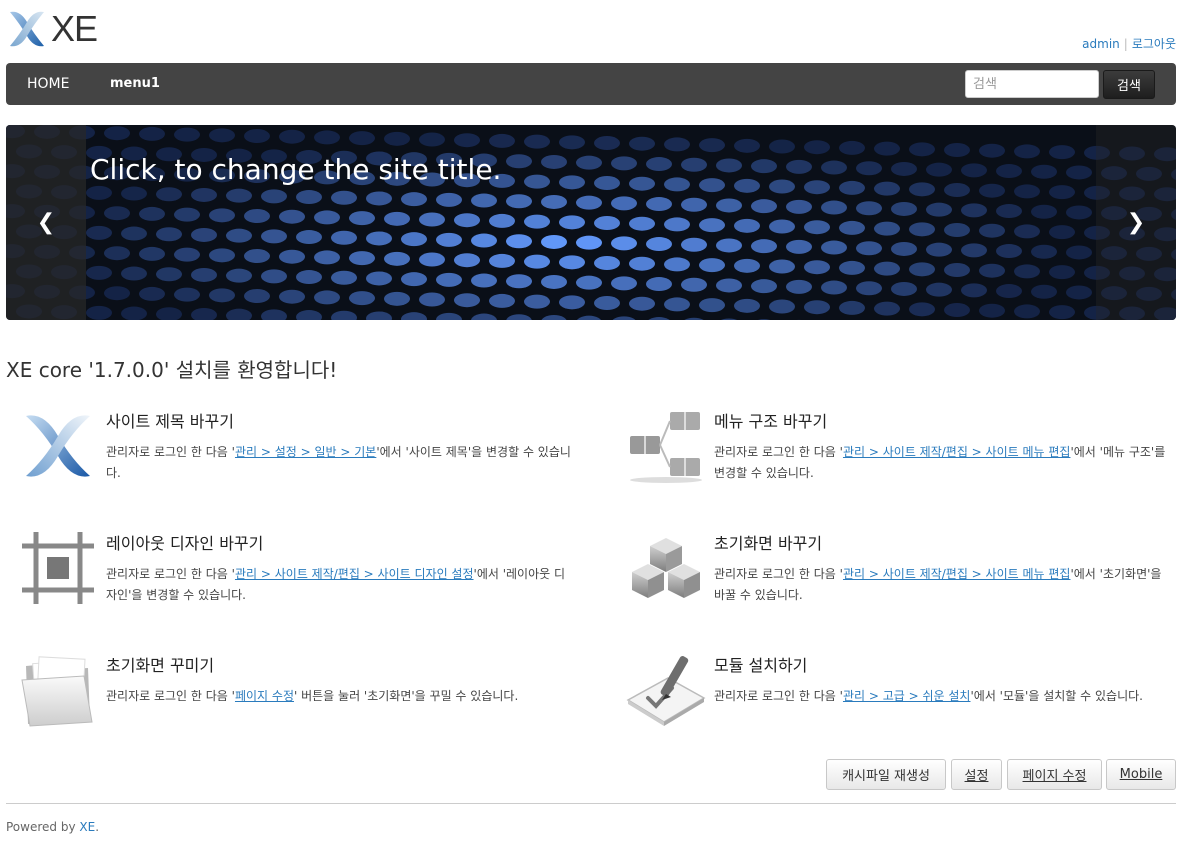 Image resolution: width=1181 pixels, height=842 pixels. I want to click on footer-divider, so click(591, 803).